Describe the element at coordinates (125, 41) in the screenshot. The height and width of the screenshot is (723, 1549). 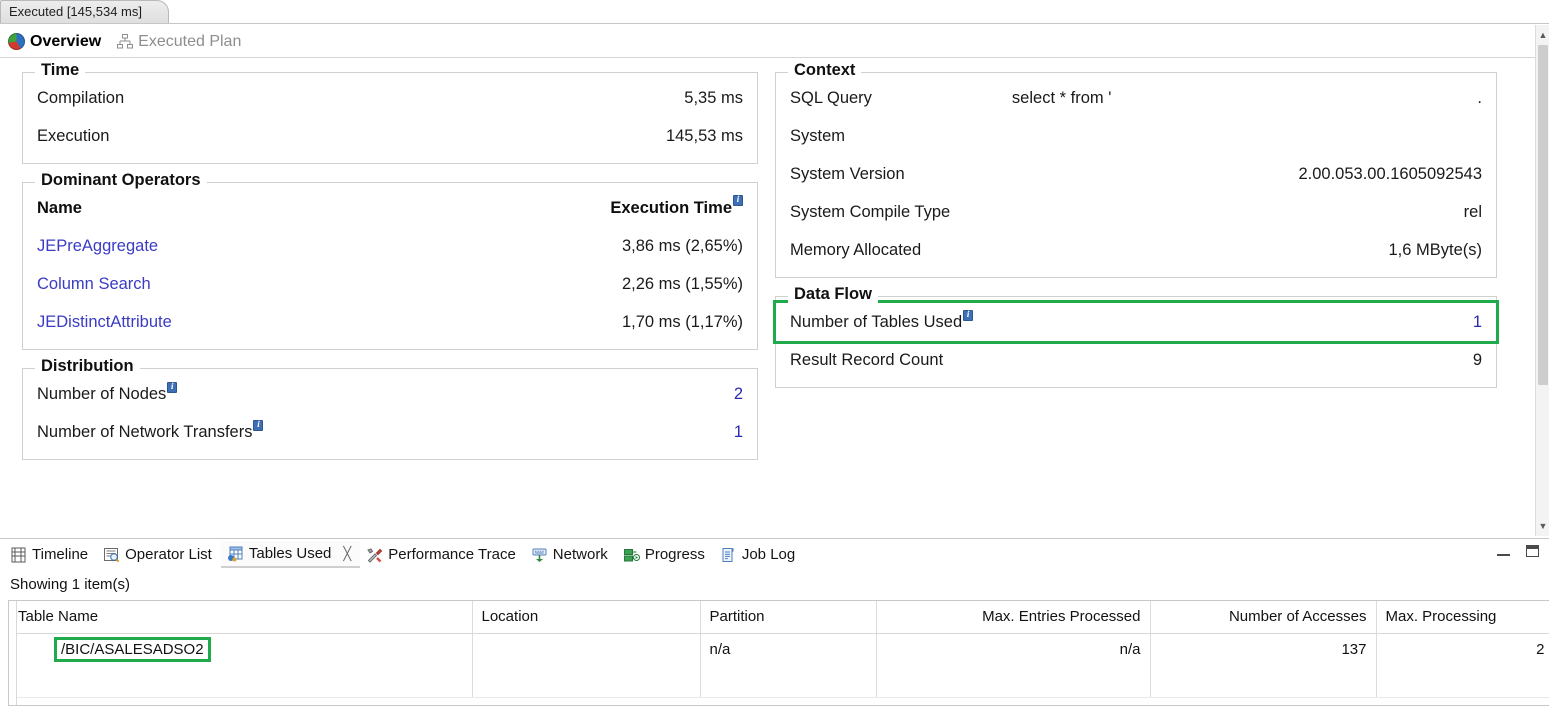
I see `plan-tree-icon` at that location.